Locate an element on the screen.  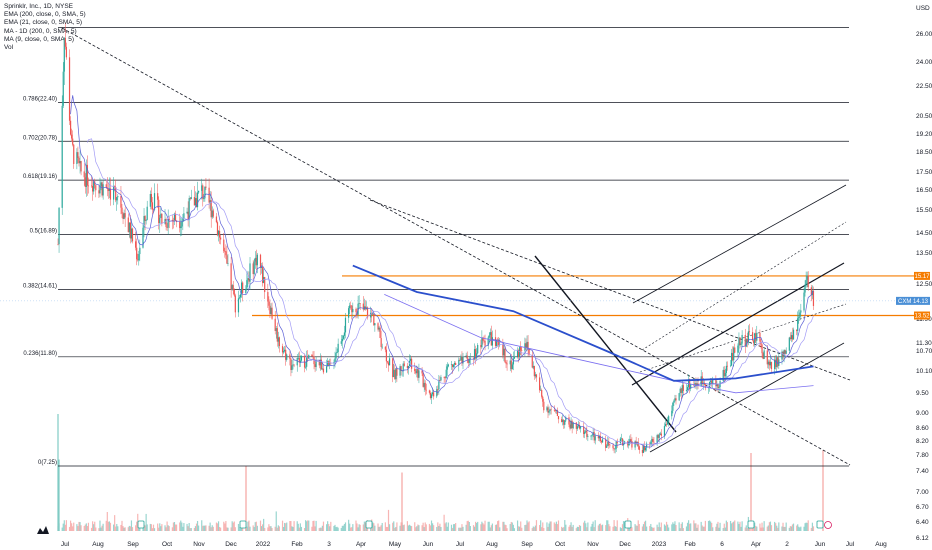
price-tick-label: 11.30 is located at coordinates (924, 343).